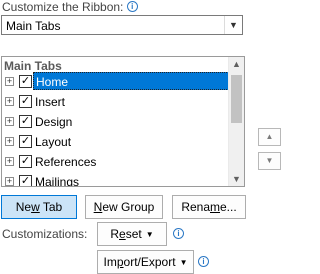 The width and height of the screenshot is (320, 274). I want to click on design-checkbox: ✓, so click(25, 121).